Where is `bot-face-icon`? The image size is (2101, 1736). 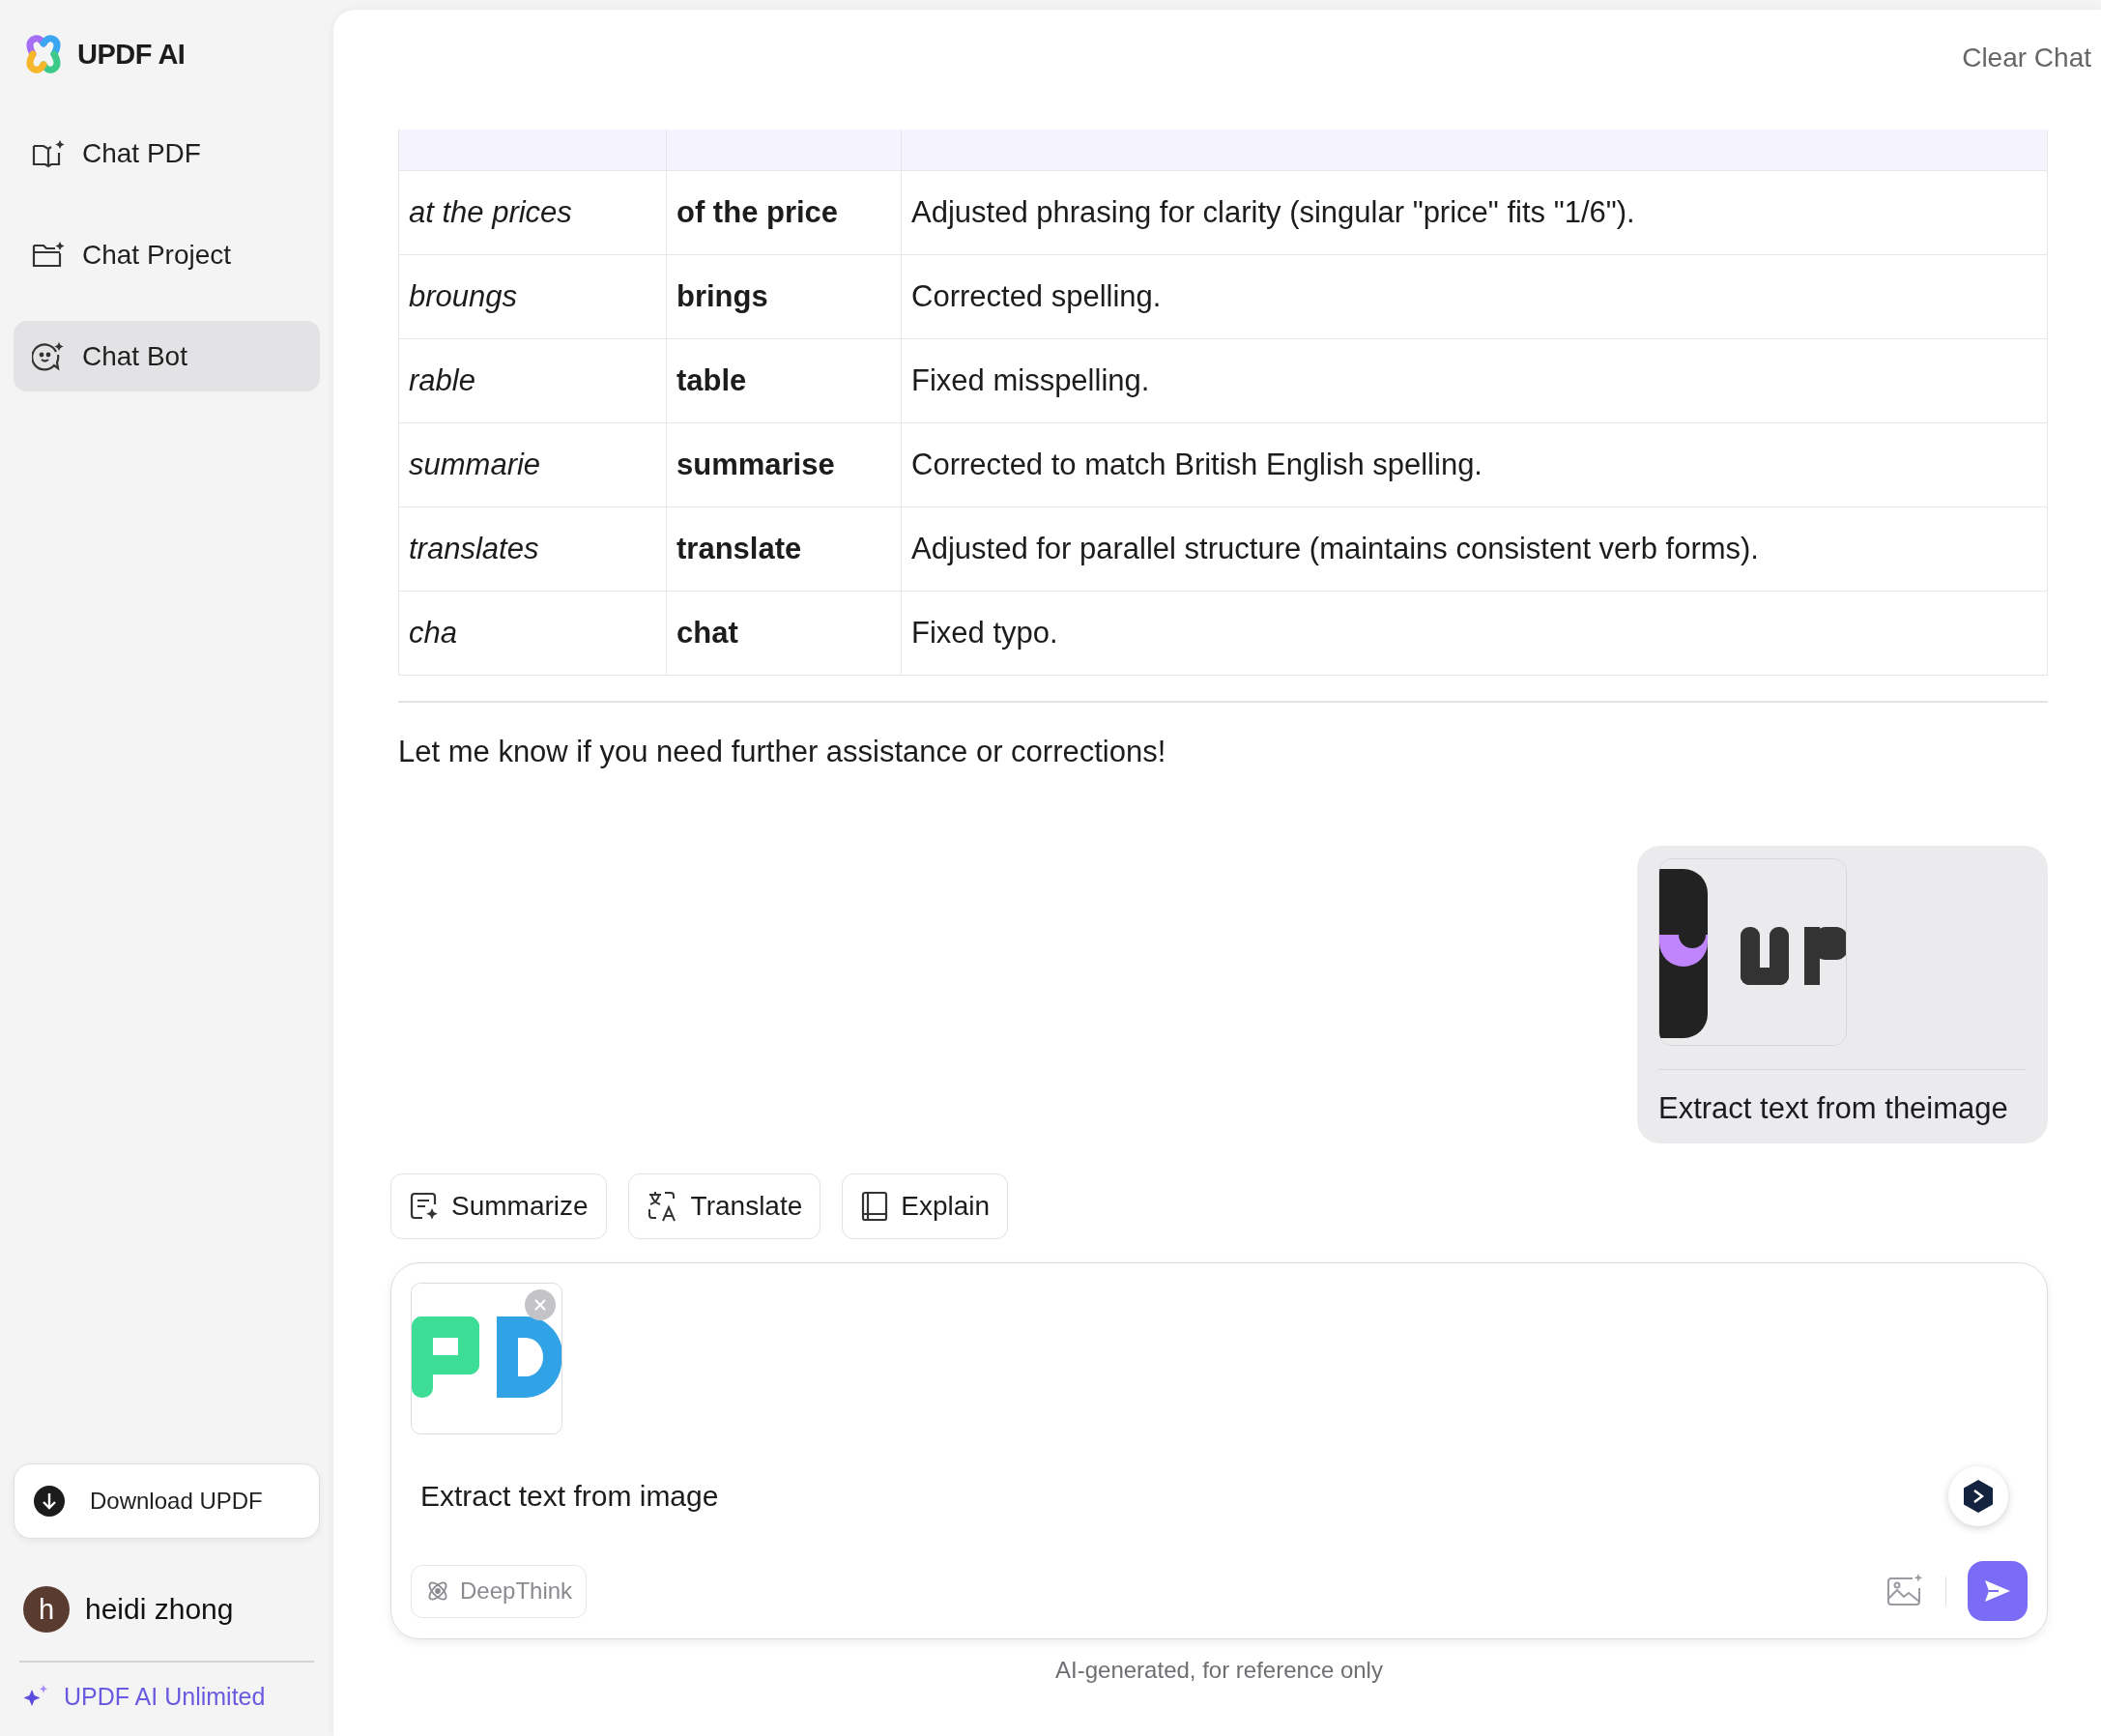
bot-face-icon is located at coordinates (48, 356).